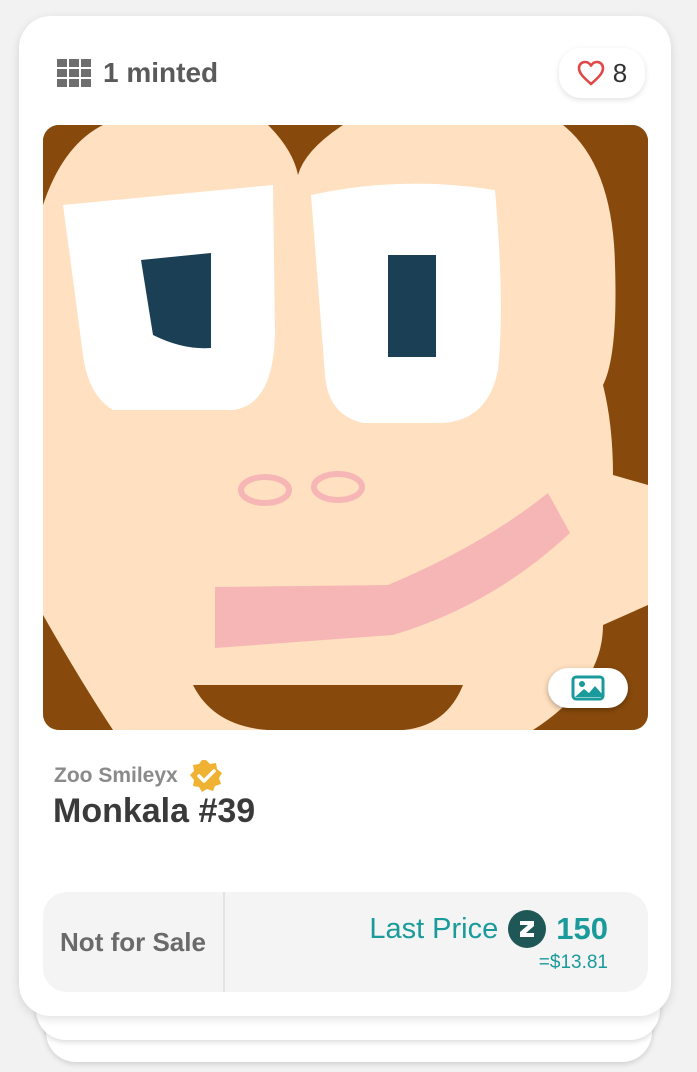 The image size is (697, 1072). Describe the element at coordinates (116, 775) in the screenshot. I see `collection-name: Zoo Smileyx` at that location.